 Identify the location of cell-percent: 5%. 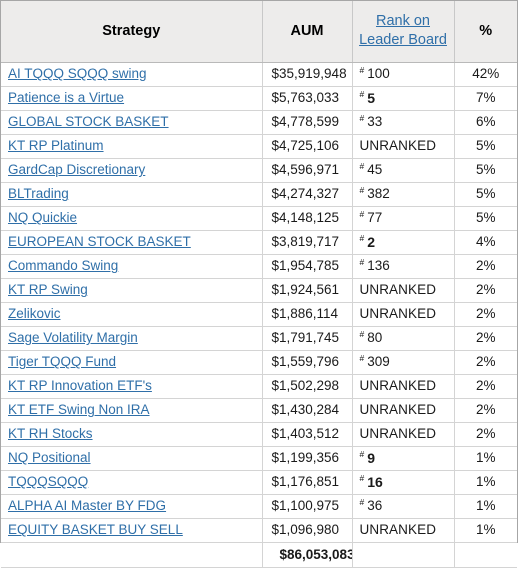
(485, 146).